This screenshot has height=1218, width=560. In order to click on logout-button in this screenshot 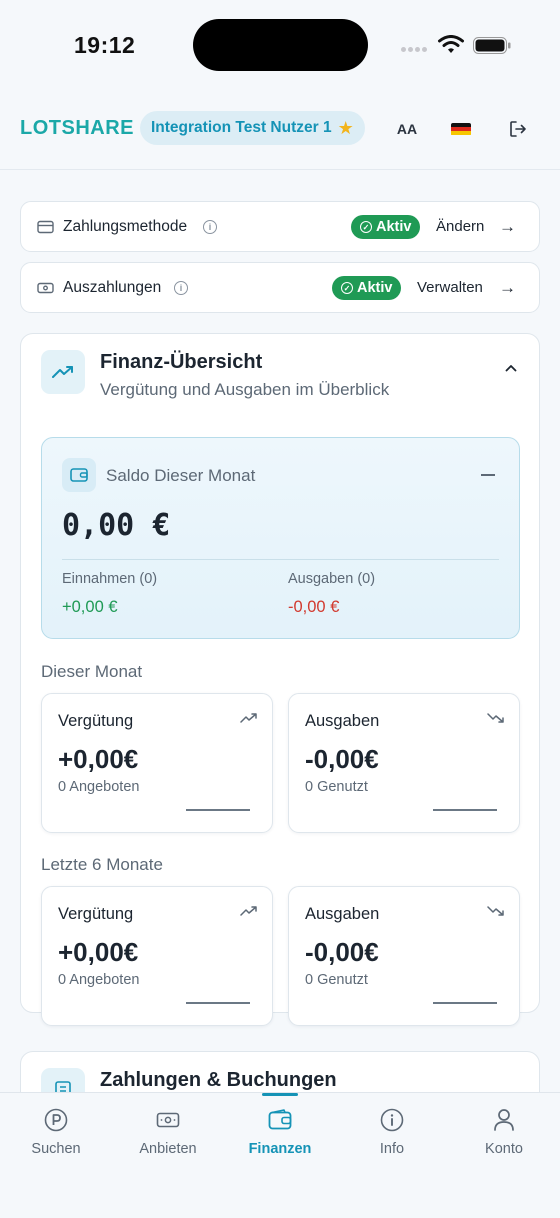, I will do `click(518, 129)`.